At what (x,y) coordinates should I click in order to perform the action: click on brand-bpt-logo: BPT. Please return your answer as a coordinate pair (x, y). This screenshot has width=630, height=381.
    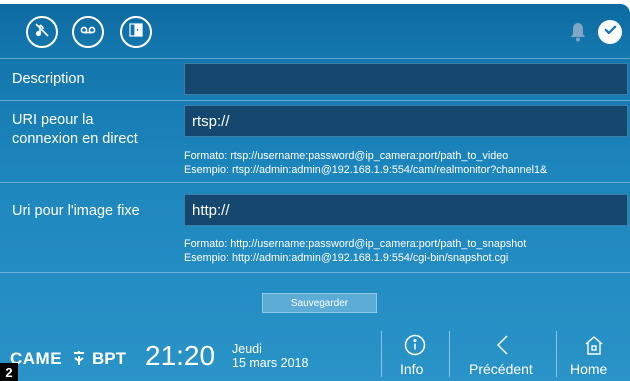
    Looking at the image, I should click on (109, 358).